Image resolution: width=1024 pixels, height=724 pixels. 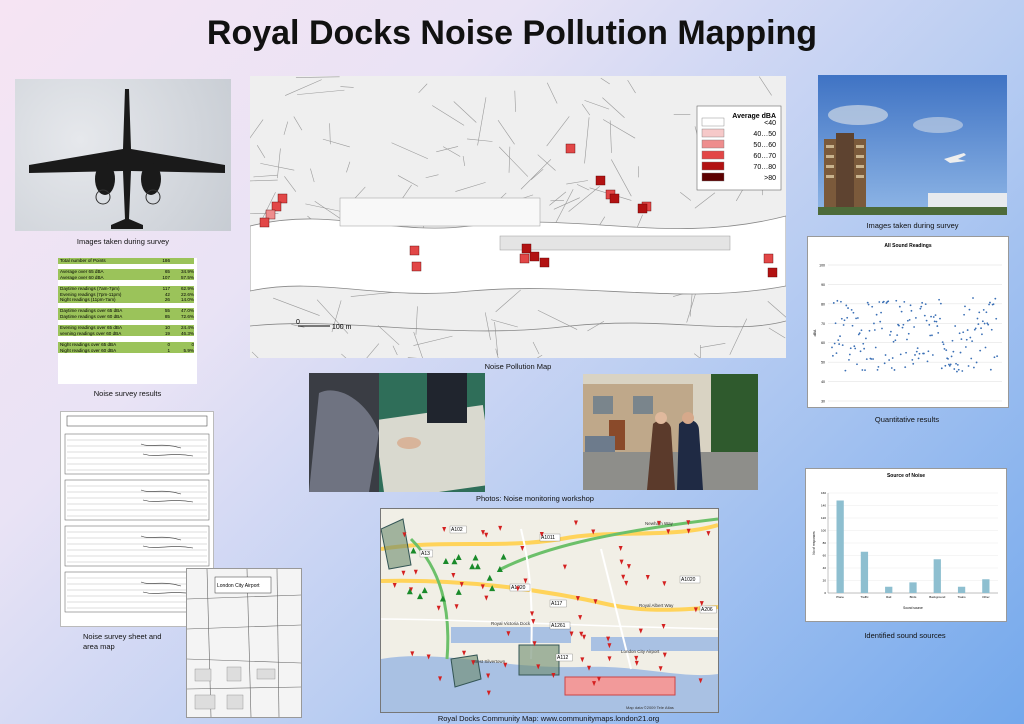 What do you see at coordinates (133, 642) in the screenshot?
I see `caption-survey-sheet: Noise survey sheet and area map` at bounding box center [133, 642].